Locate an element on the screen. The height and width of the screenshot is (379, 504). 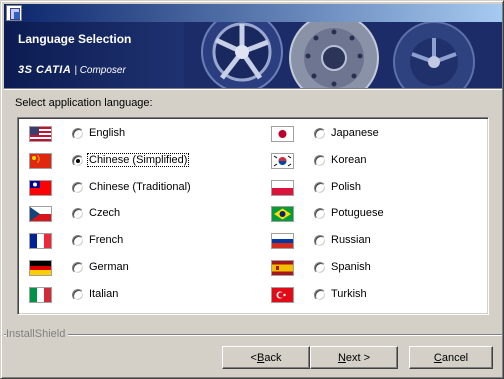
brazil-flag-icon is located at coordinates (282, 214).